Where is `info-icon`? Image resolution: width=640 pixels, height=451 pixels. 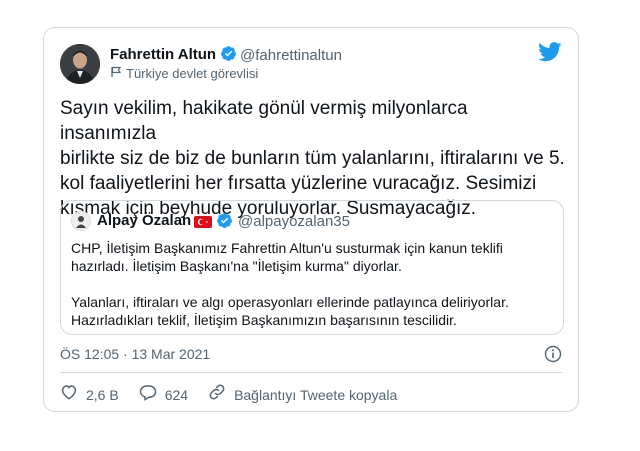 info-icon is located at coordinates (553, 356).